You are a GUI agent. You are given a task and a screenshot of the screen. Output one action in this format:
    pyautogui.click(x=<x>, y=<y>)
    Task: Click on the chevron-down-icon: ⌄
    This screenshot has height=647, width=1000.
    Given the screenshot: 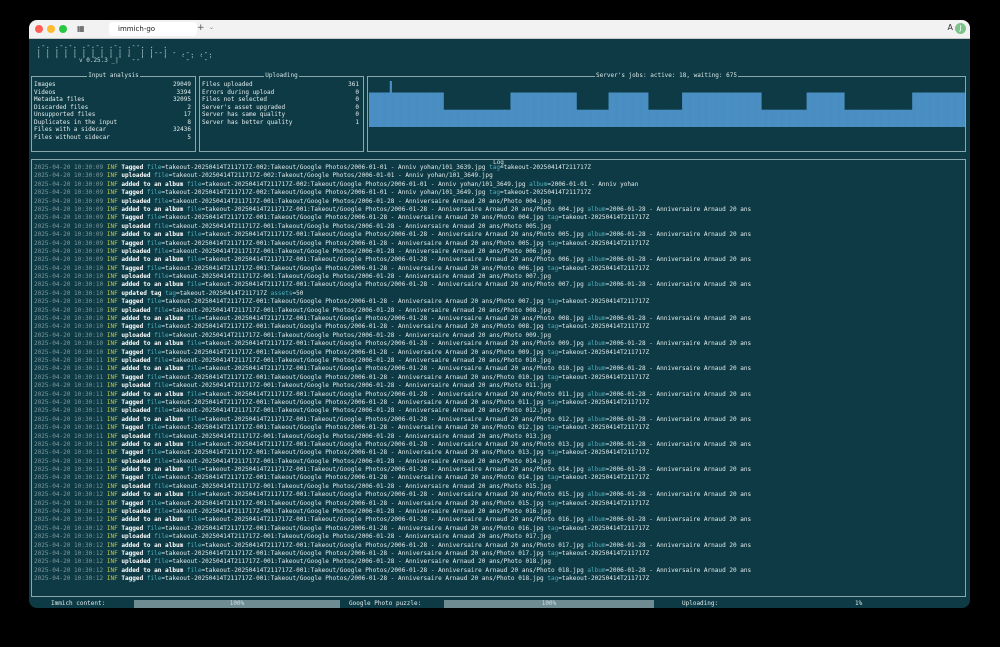 What is the action you would take?
    pyautogui.click(x=211, y=27)
    